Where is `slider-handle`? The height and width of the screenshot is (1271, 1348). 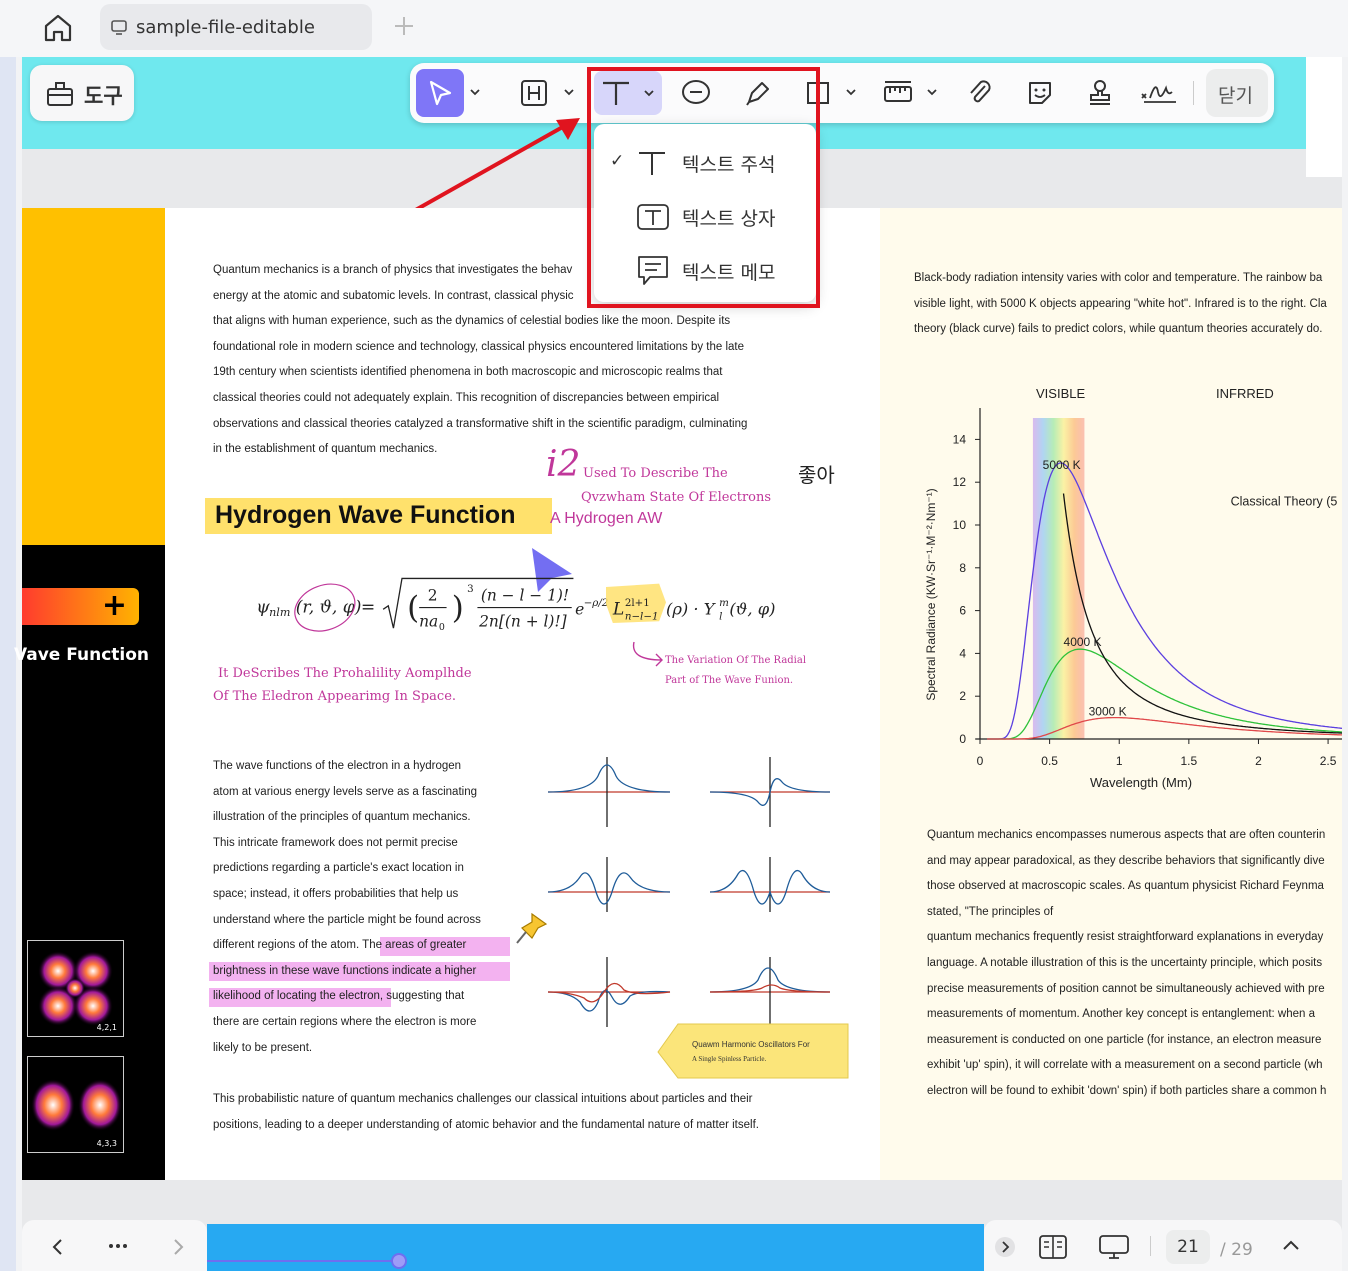
slider-handle is located at coordinates (399, 1261).